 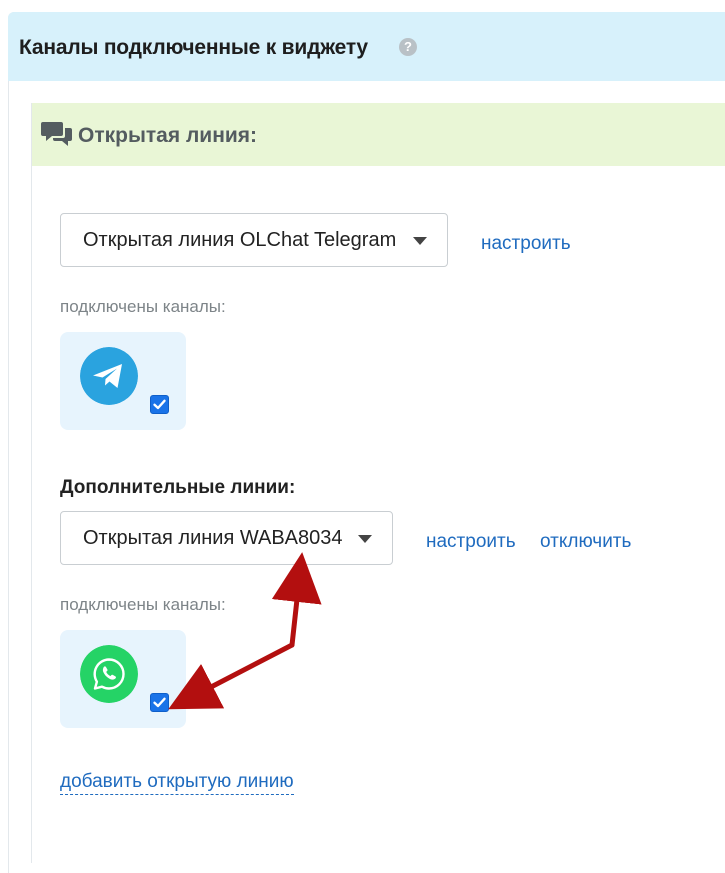 What do you see at coordinates (408, 47) in the screenshot?
I see `help-icon: ?` at bounding box center [408, 47].